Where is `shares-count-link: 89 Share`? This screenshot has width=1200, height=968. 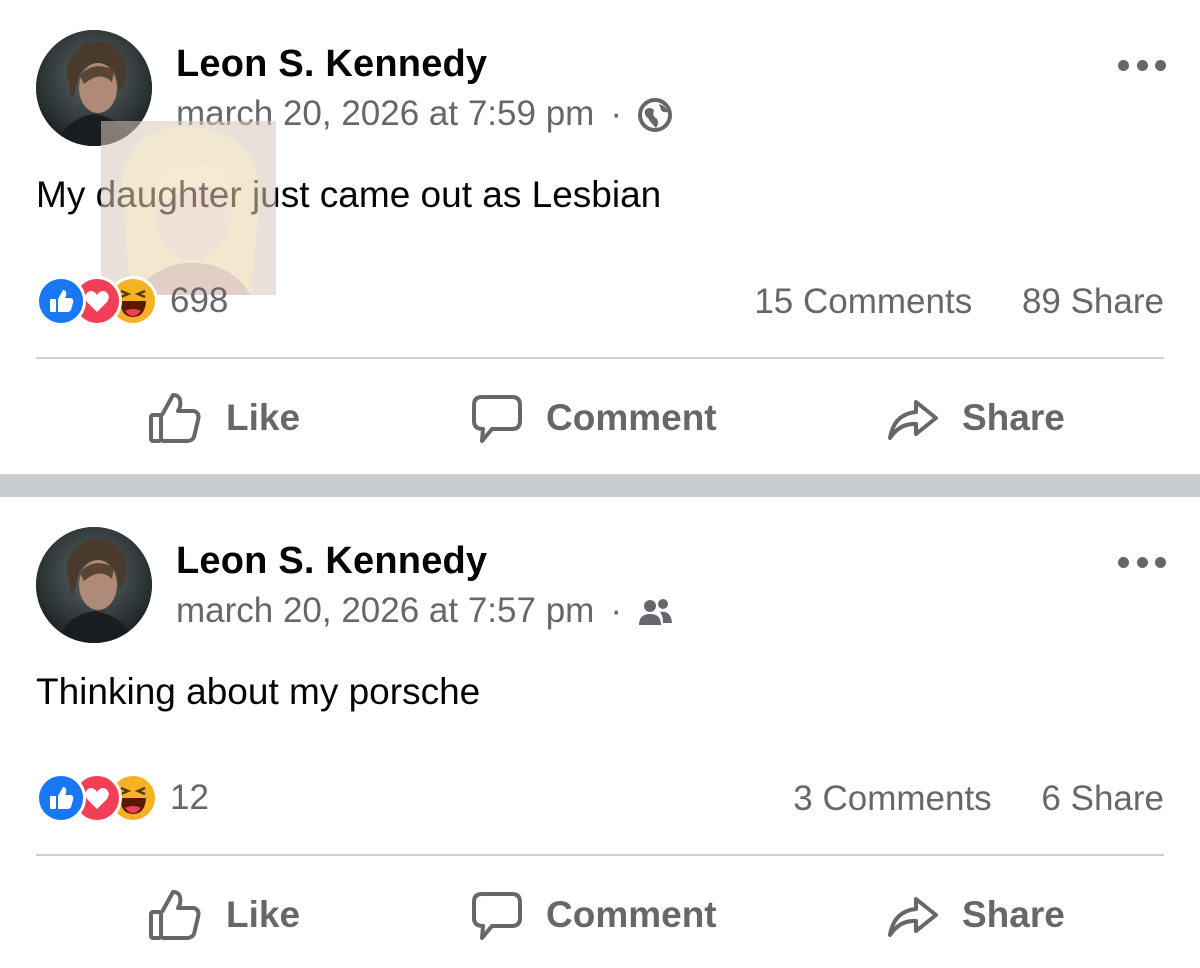 shares-count-link: 89 Share is located at coordinates (1093, 301).